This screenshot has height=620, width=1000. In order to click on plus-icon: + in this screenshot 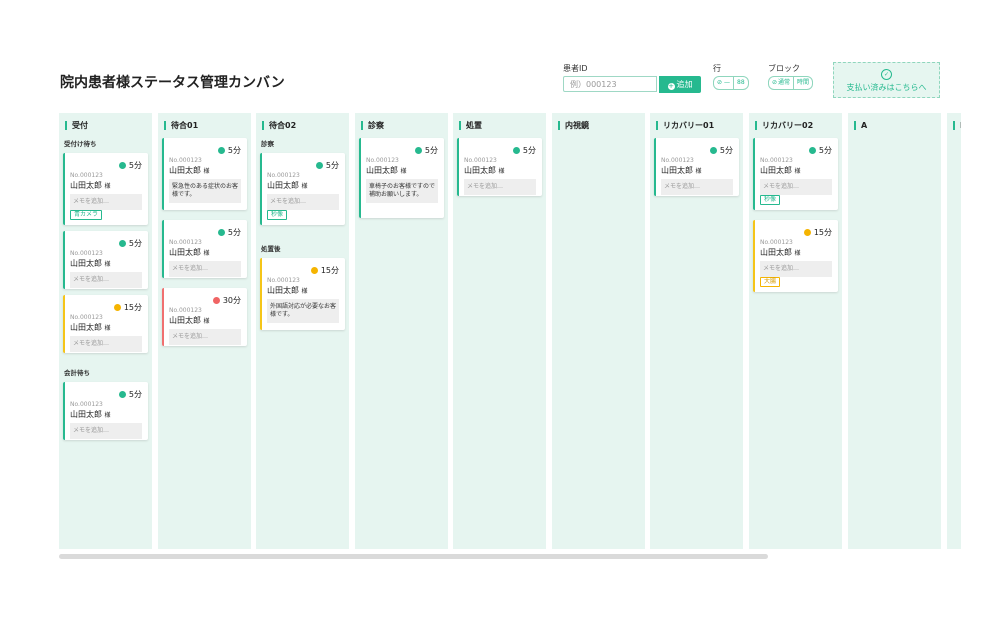, I will do `click(671, 86)`.